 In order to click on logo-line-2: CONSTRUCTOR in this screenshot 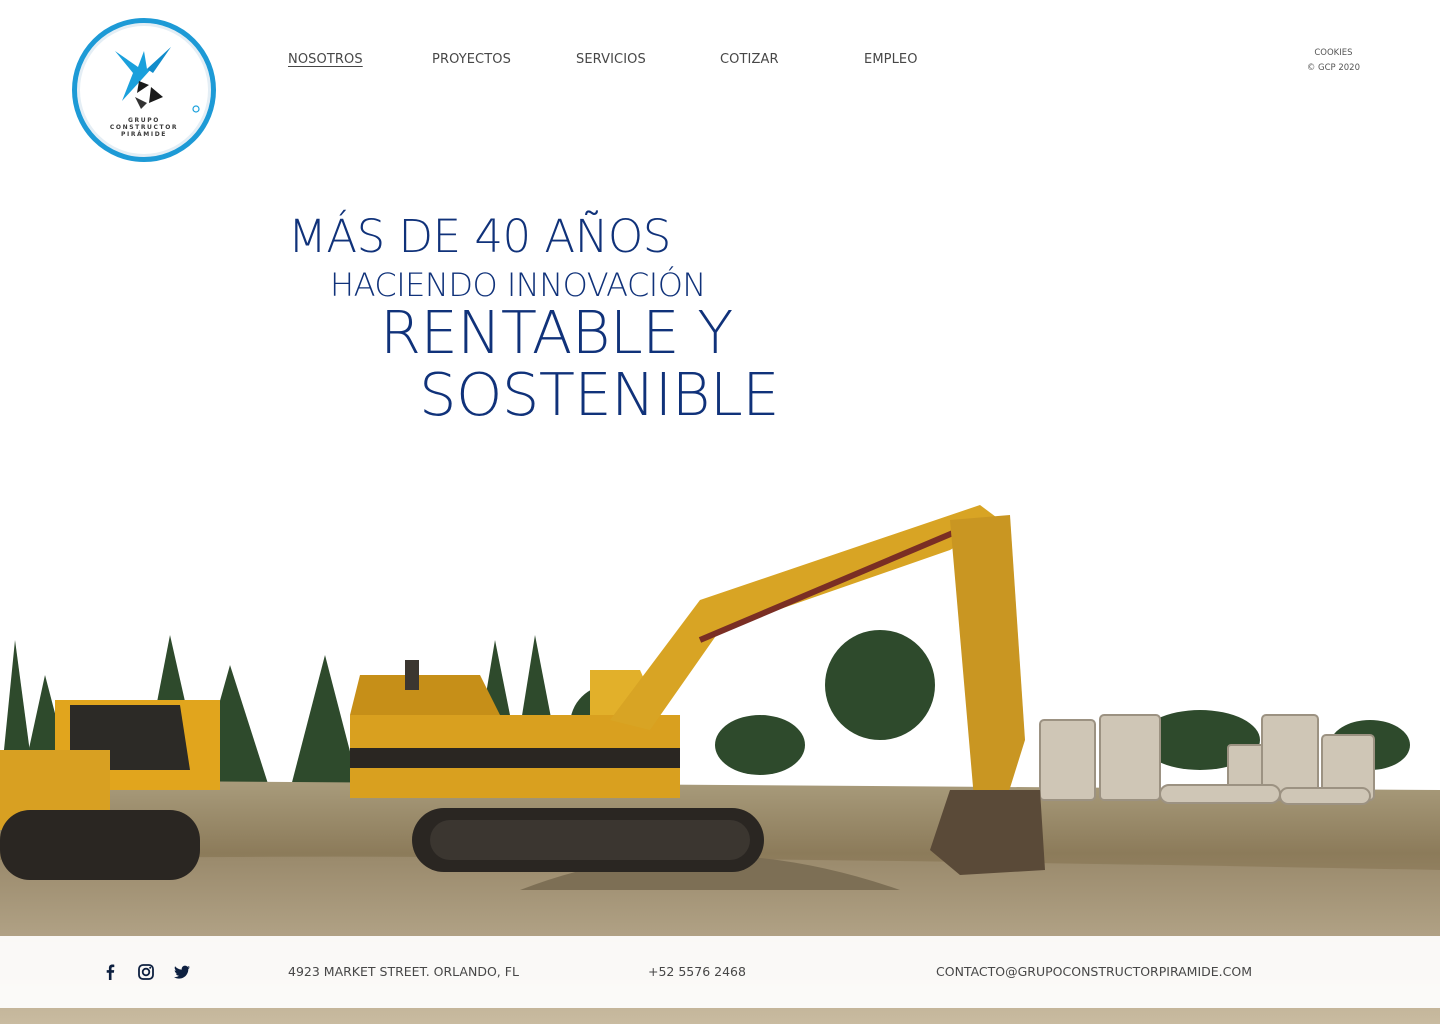, I will do `click(144, 127)`.